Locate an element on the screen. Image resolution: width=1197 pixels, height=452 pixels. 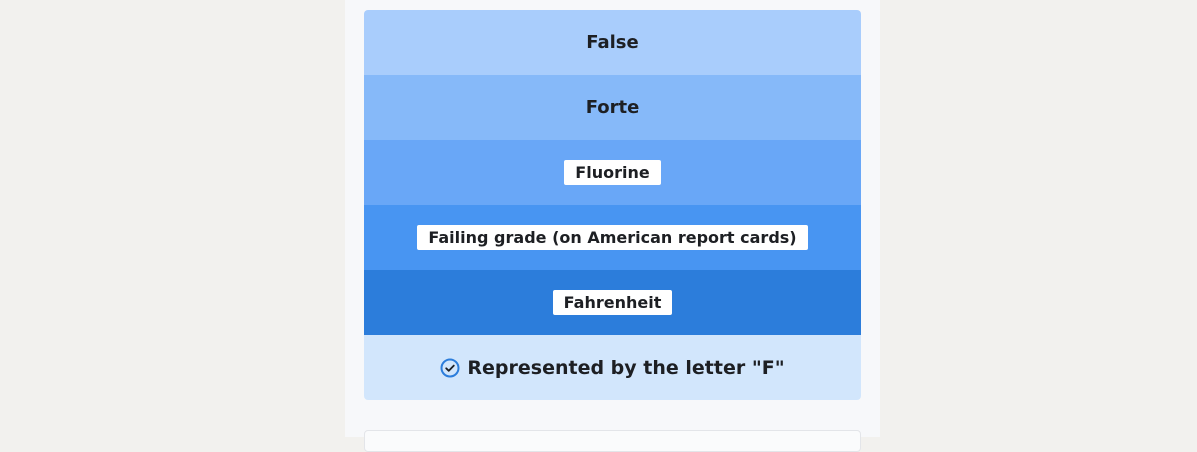
tile-failing-grade: Failing grade (on American report cards) is located at coordinates (612, 237).